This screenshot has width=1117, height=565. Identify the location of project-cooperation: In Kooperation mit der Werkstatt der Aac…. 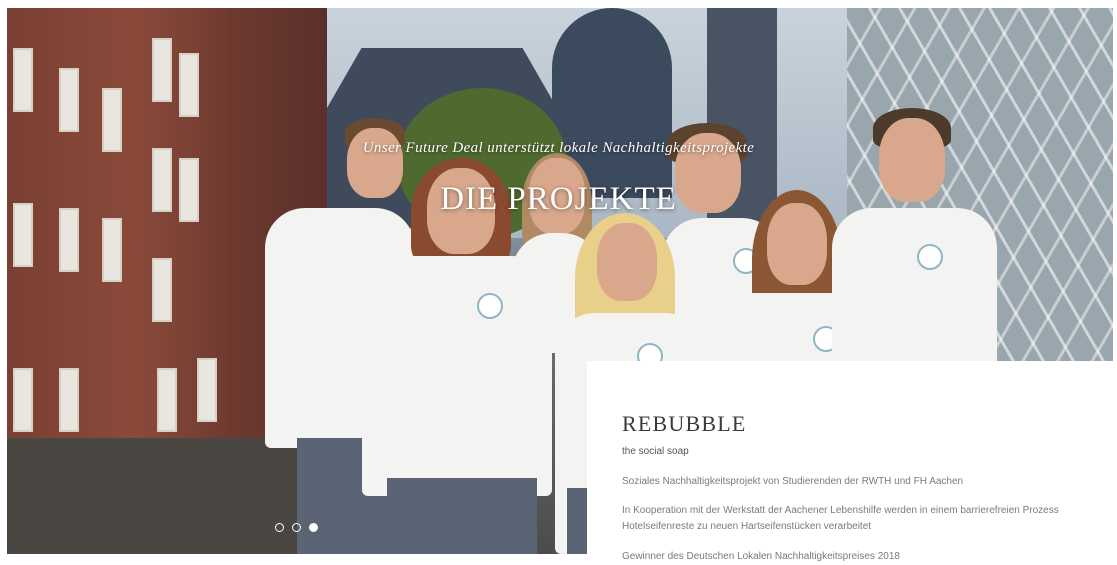
(840, 518).